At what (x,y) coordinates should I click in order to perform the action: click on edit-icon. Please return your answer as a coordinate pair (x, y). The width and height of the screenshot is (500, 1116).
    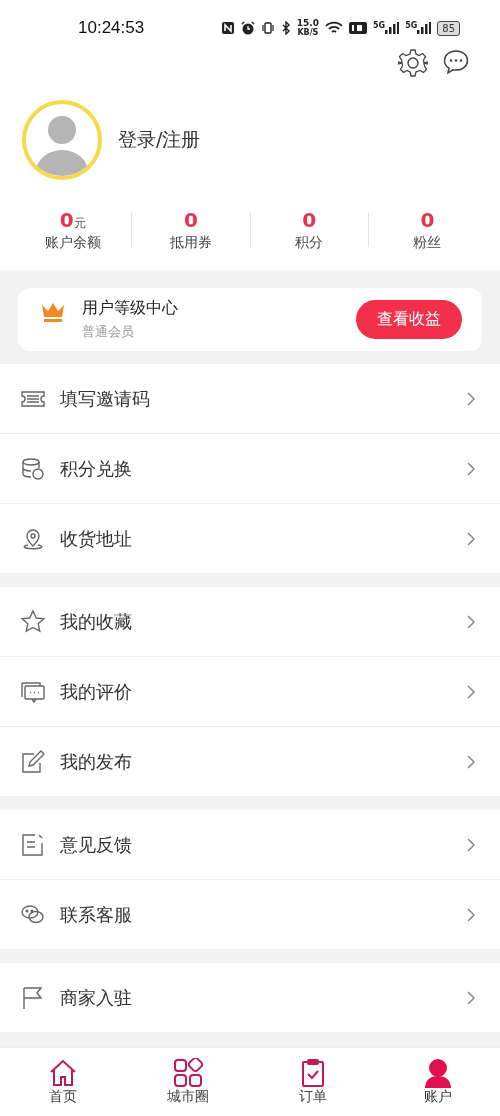
    Looking at the image, I should click on (33, 761).